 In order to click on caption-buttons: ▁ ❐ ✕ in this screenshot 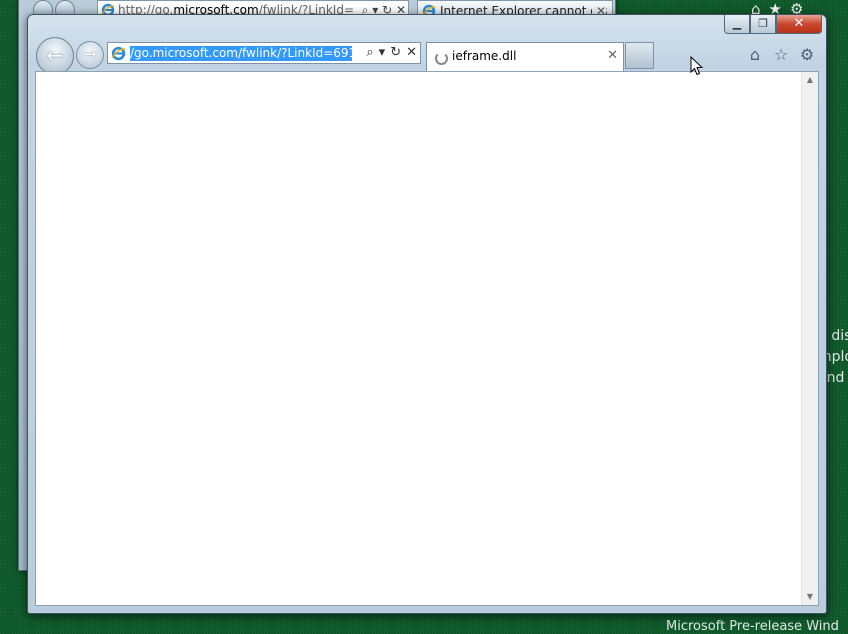, I will do `click(773, 25)`.